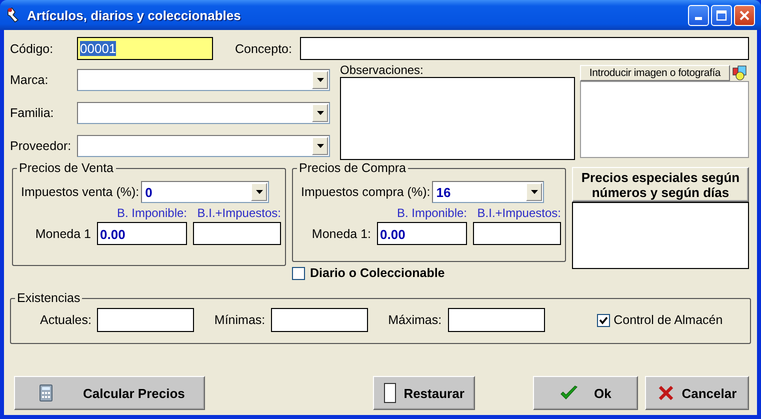  I want to click on field-label: Proveedor:, so click(41, 145).